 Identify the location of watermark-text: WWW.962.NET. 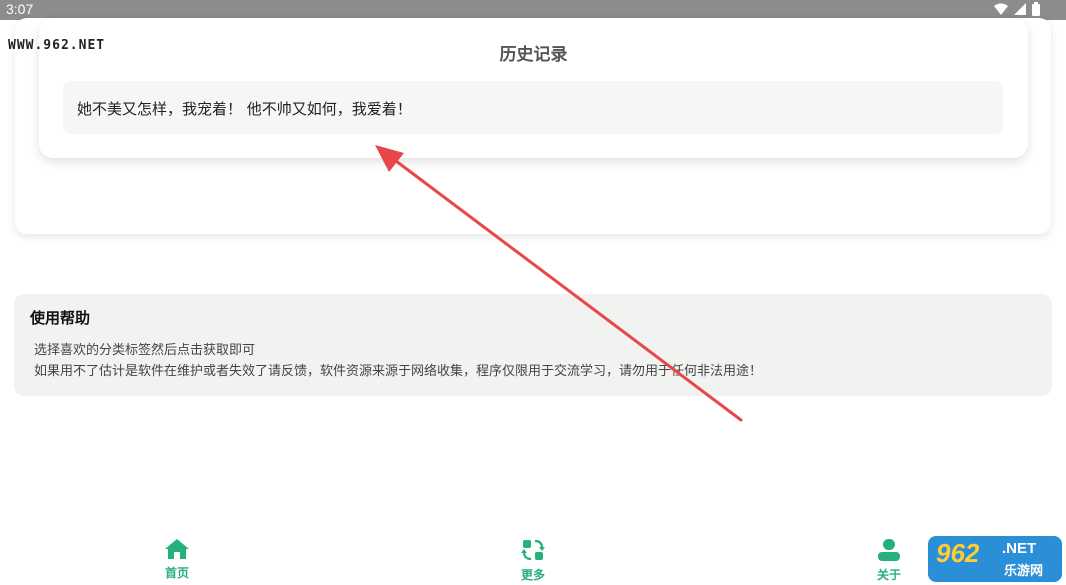
(57, 45).